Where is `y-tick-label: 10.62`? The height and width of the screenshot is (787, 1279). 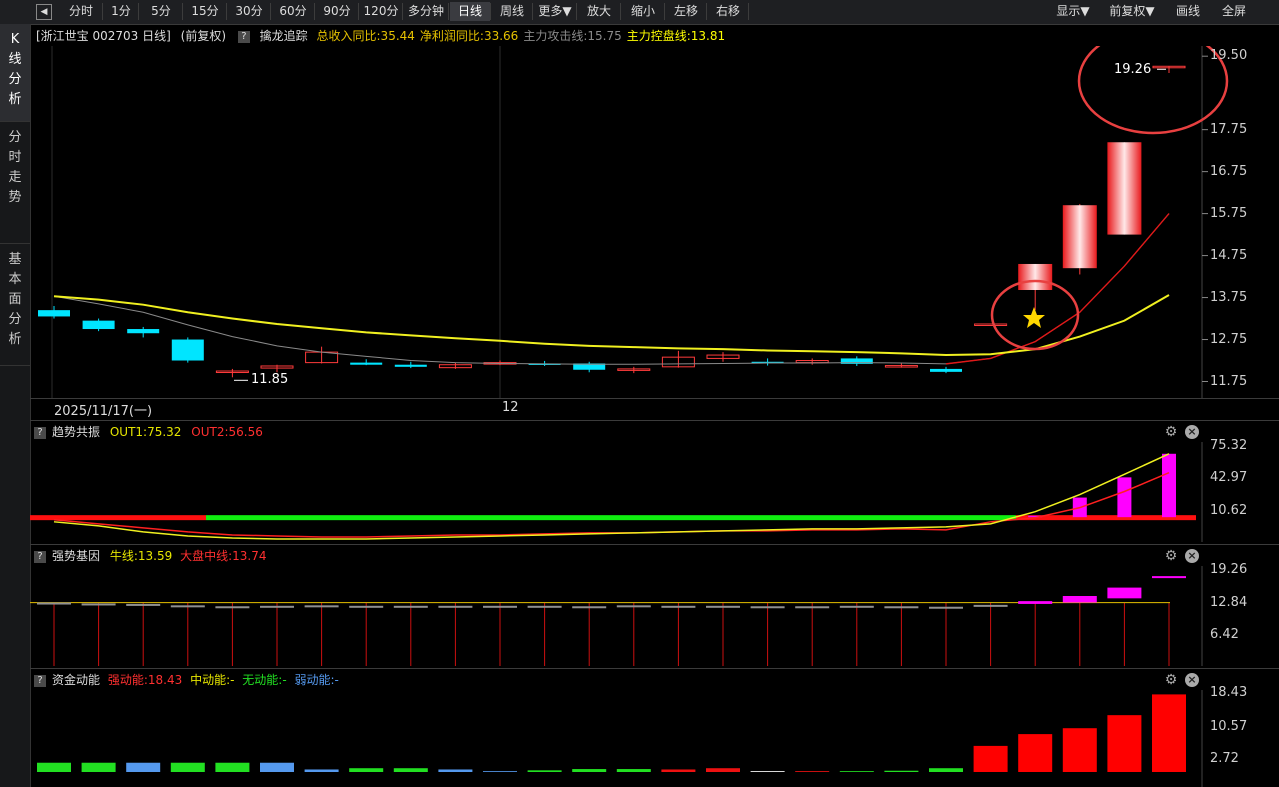
y-tick-label: 10.62 is located at coordinates (1229, 510).